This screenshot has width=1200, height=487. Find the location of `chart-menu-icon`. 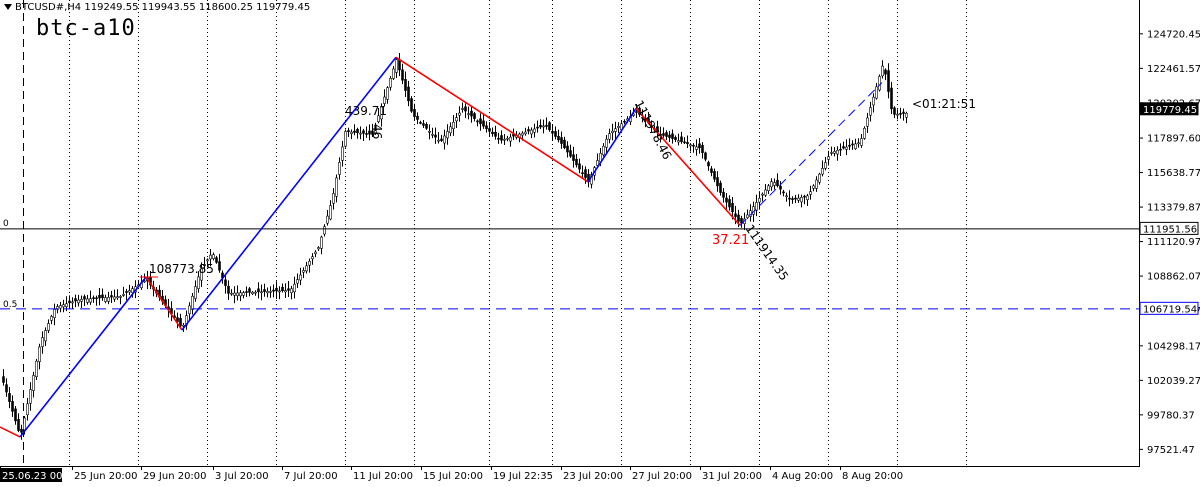

chart-menu-icon is located at coordinates (8, 7).